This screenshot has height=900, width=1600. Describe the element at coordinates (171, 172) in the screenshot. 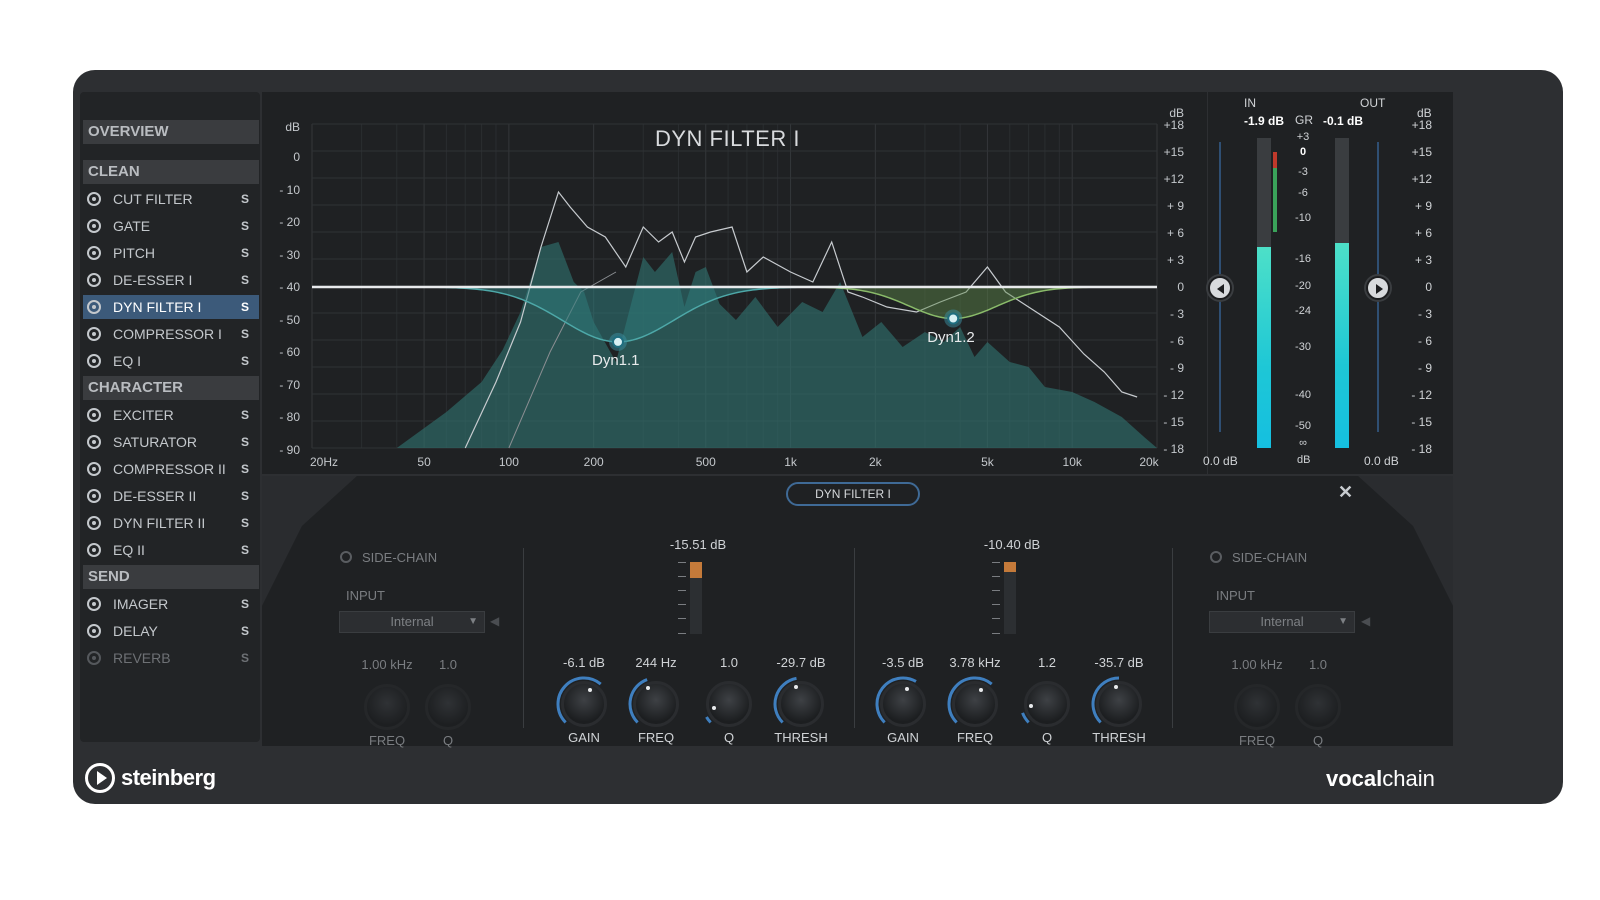

I see `section-header-clean: CLEAN` at that location.